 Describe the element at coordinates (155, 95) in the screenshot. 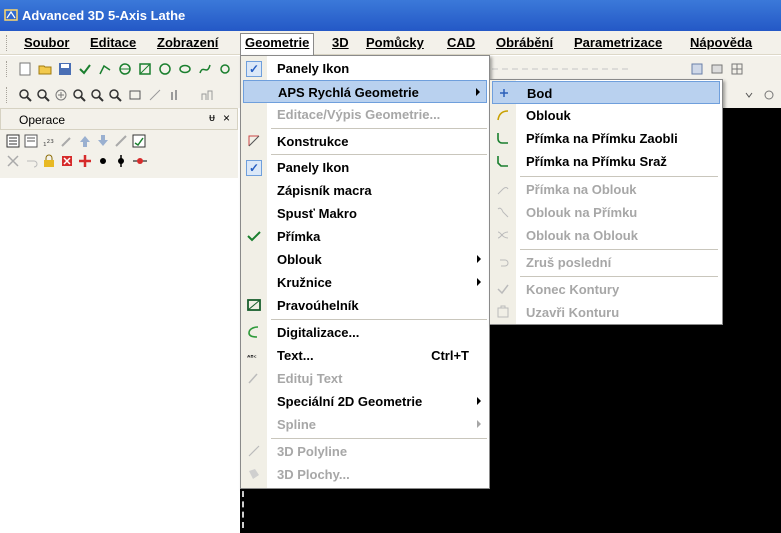

I see `pan-icon` at that location.